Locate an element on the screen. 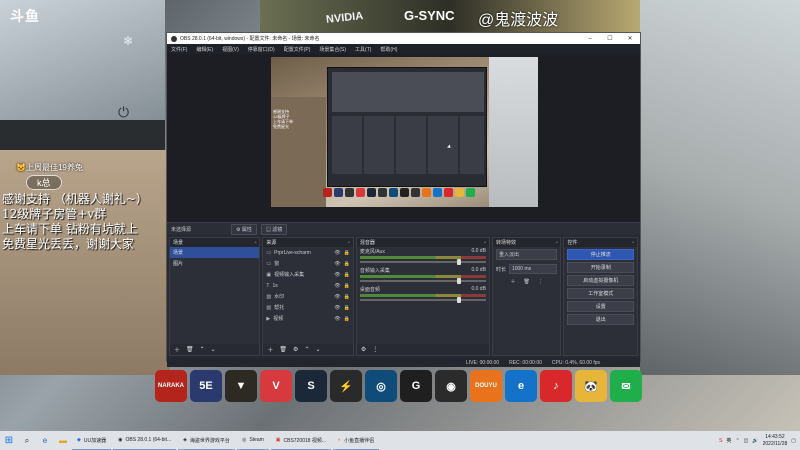 The width and height of the screenshot is (800, 450). overlay-line: 免费星光丢丢，谢谢大家 is located at coordinates (68, 244).